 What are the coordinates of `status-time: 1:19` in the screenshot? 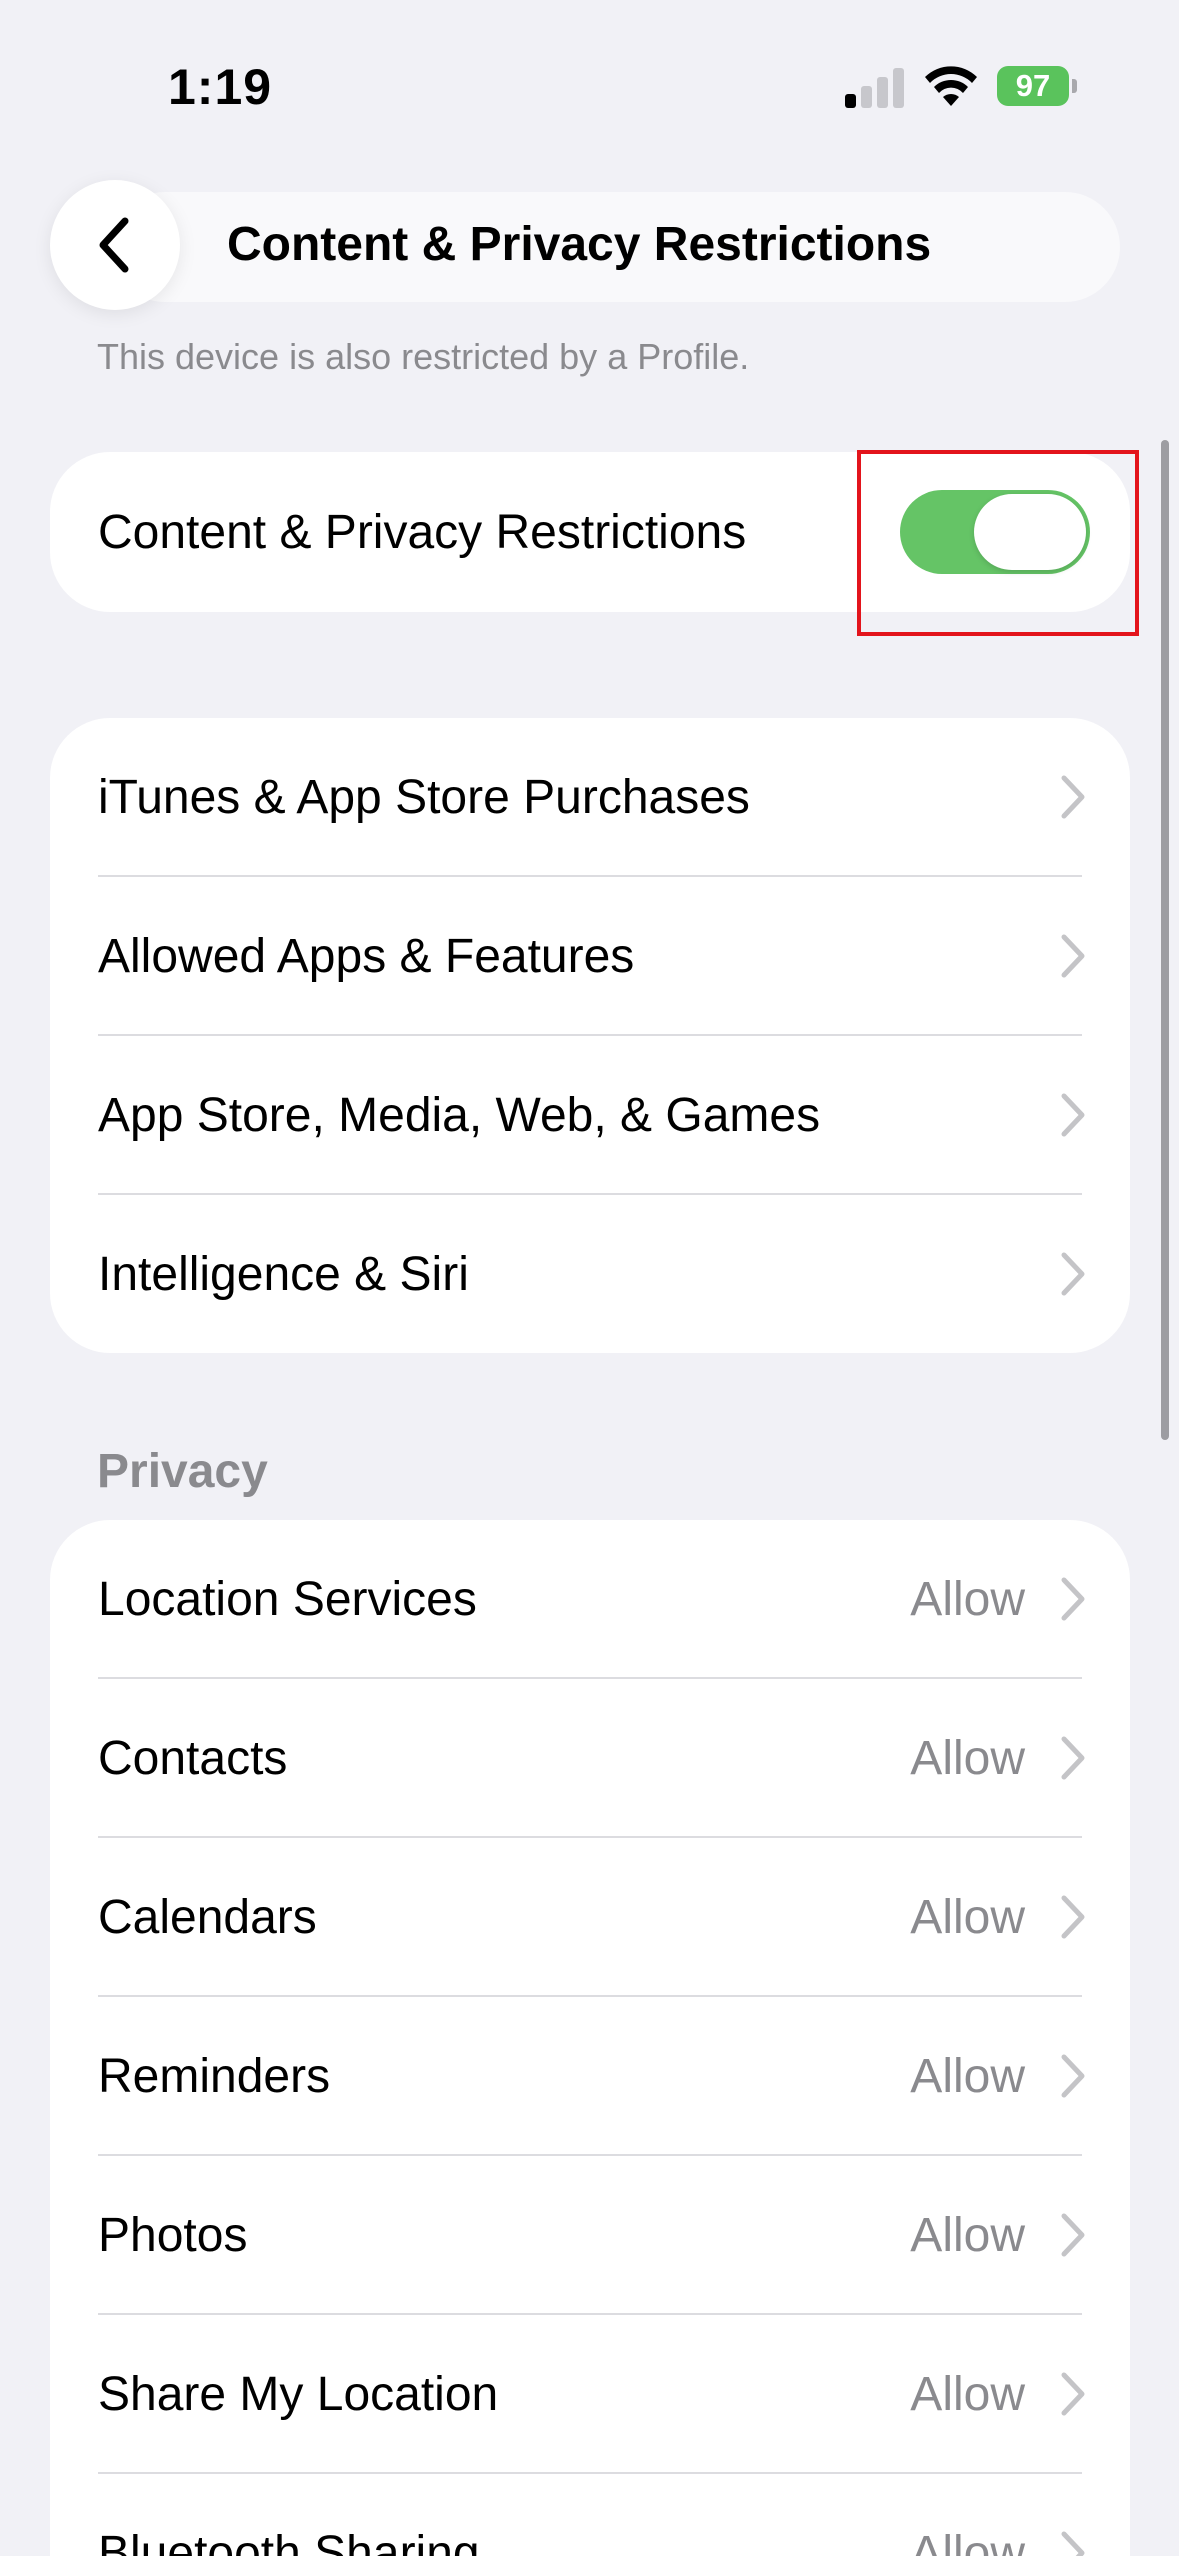 It's located at (220, 87).